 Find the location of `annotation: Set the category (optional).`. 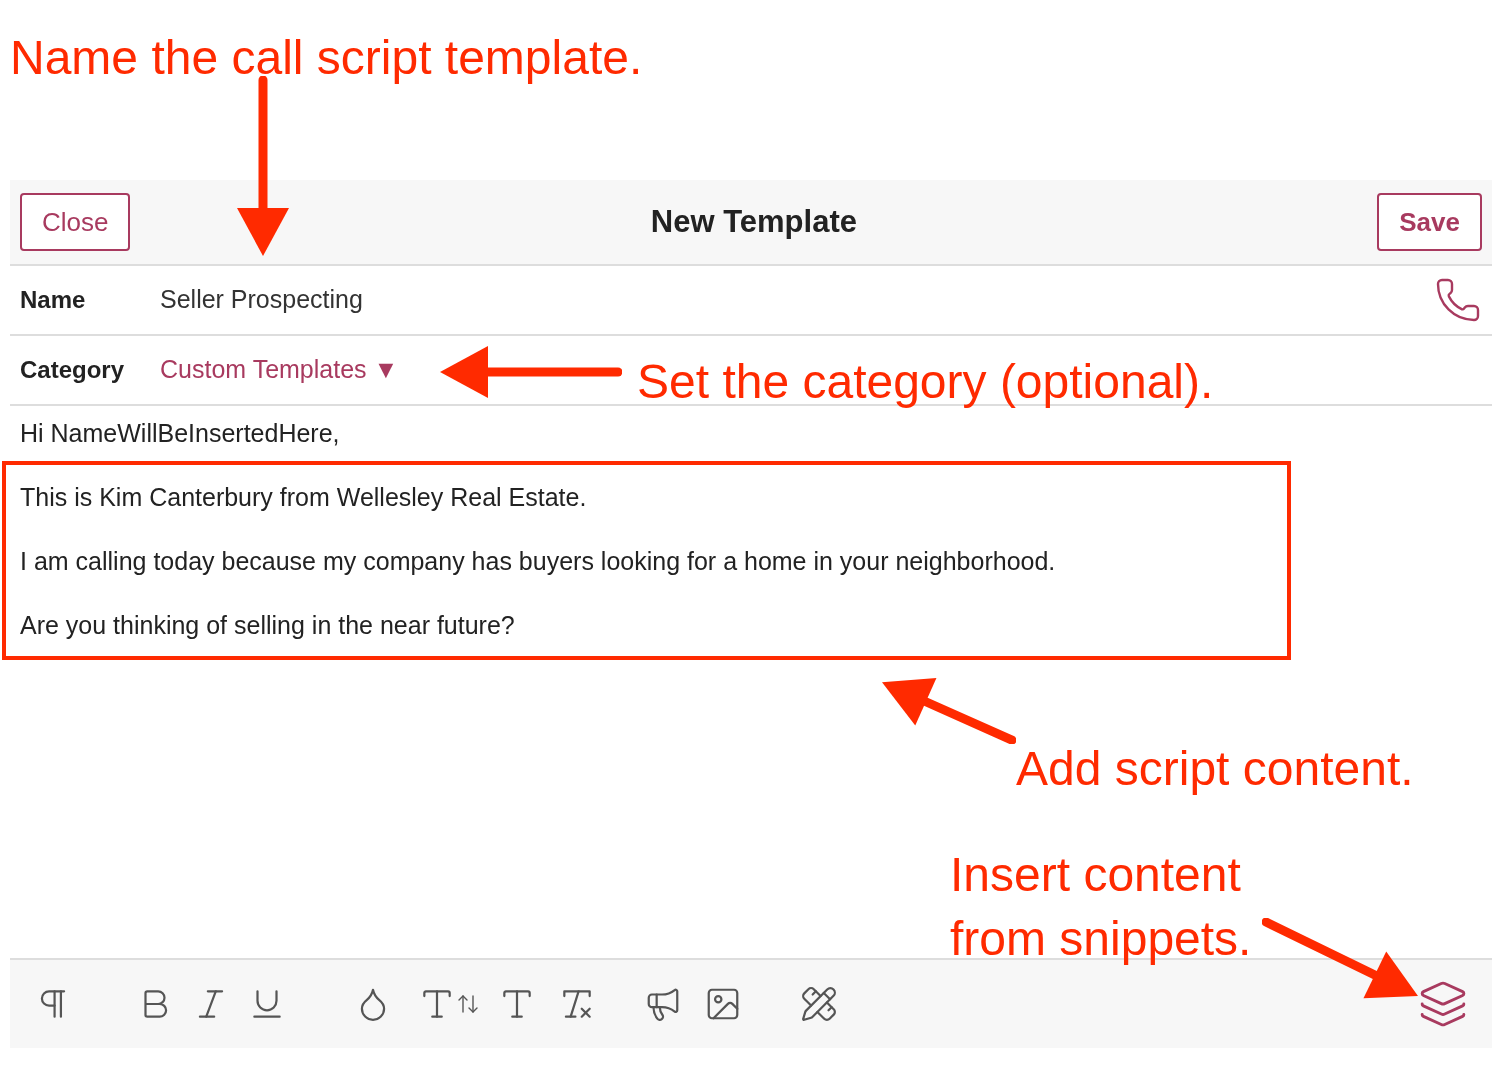

annotation: Set the category (optional). is located at coordinates (925, 382).